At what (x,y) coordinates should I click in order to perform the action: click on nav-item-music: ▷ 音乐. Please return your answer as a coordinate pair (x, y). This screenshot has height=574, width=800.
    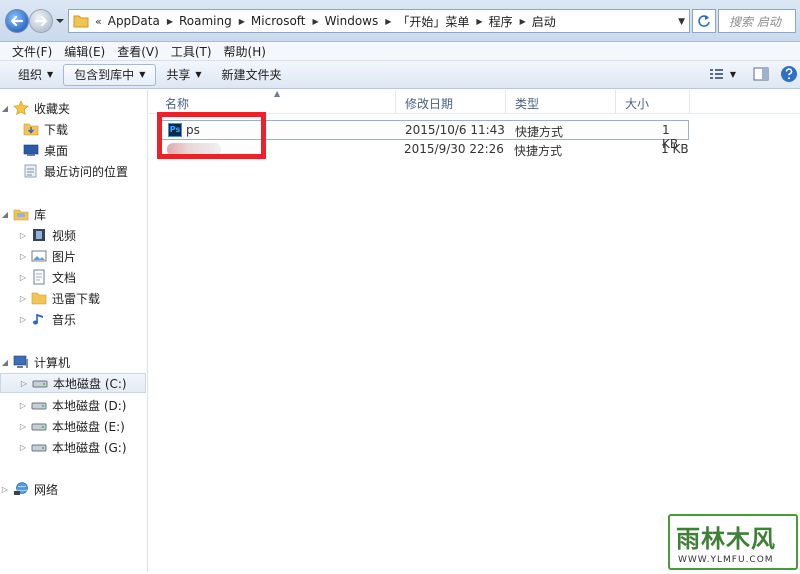
    Looking at the image, I should click on (73, 319).